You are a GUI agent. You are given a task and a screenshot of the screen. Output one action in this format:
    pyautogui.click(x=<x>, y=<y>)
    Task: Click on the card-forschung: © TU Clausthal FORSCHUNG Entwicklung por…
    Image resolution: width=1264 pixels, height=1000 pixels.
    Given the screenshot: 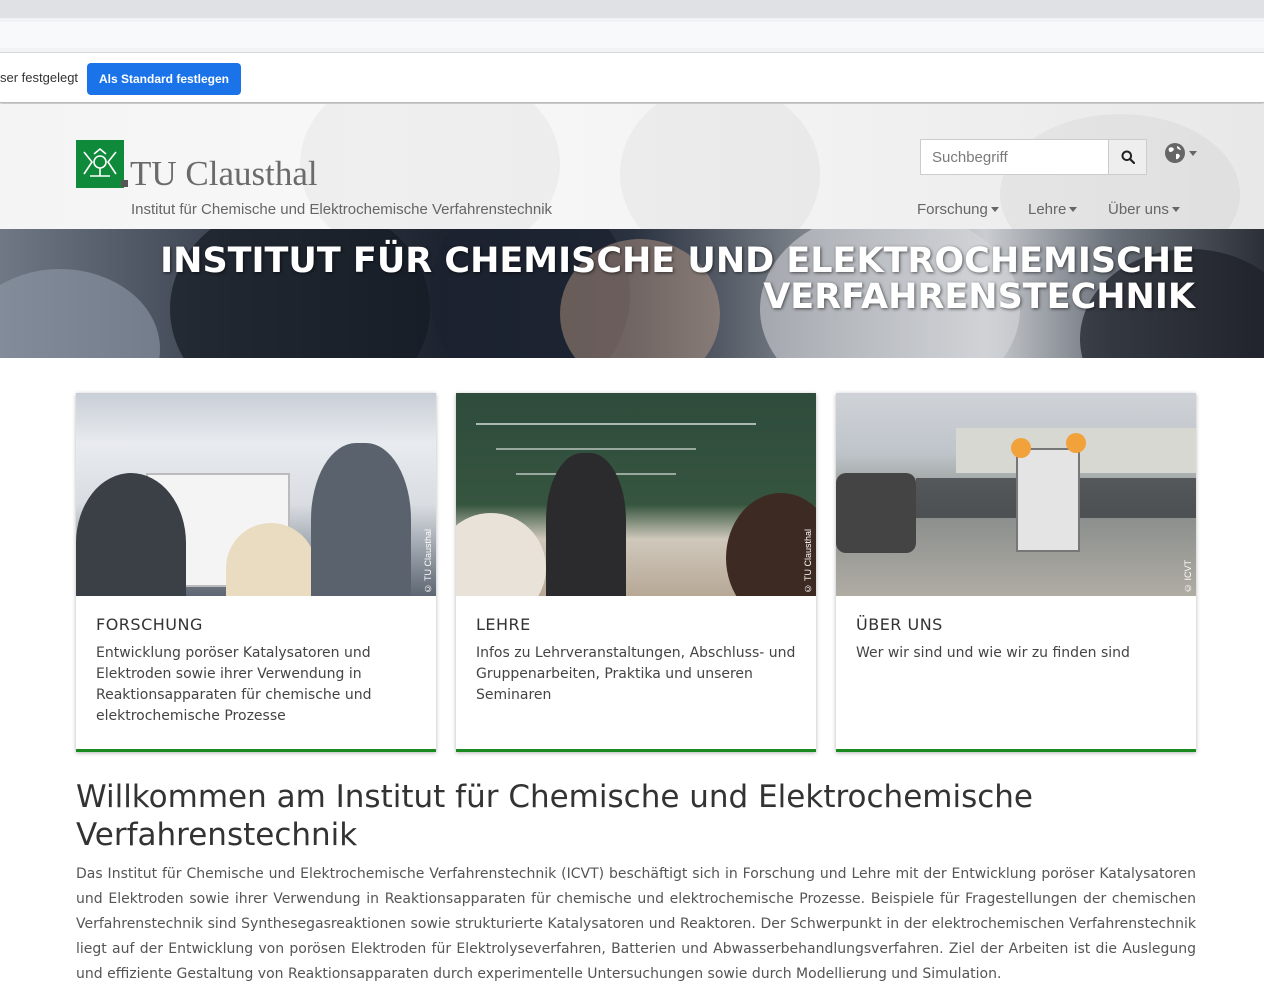 What is the action you would take?
    pyautogui.click(x=256, y=572)
    